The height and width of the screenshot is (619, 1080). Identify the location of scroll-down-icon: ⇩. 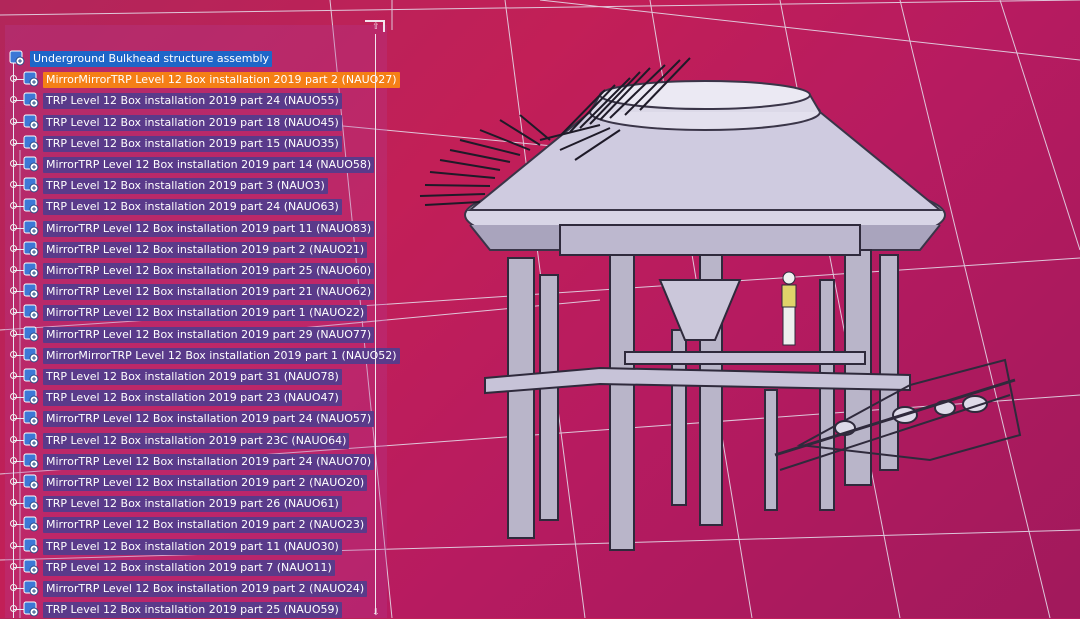
(376, 613).